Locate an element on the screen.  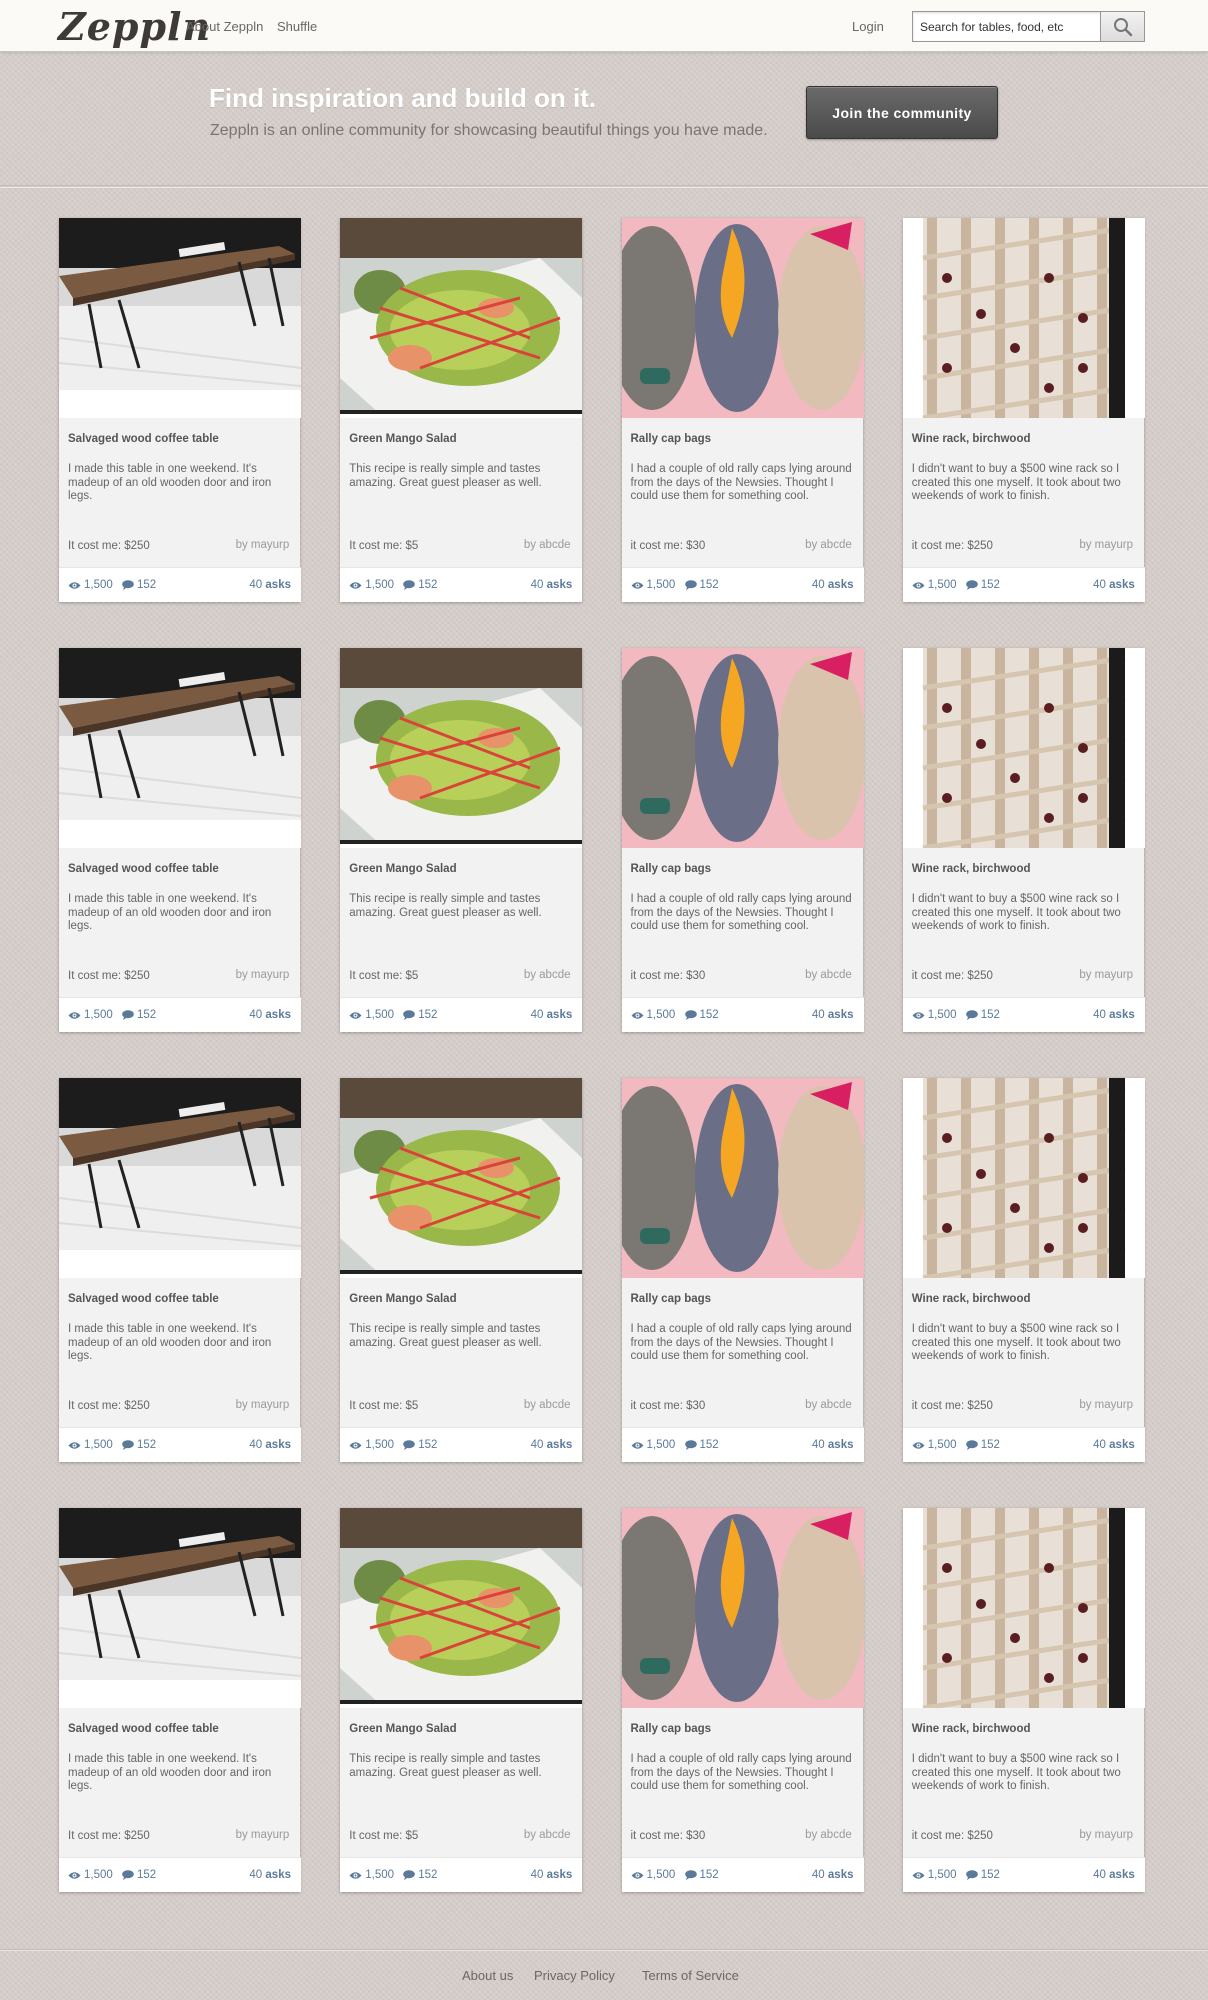
join-community-button: Join the community is located at coordinates (902, 112).